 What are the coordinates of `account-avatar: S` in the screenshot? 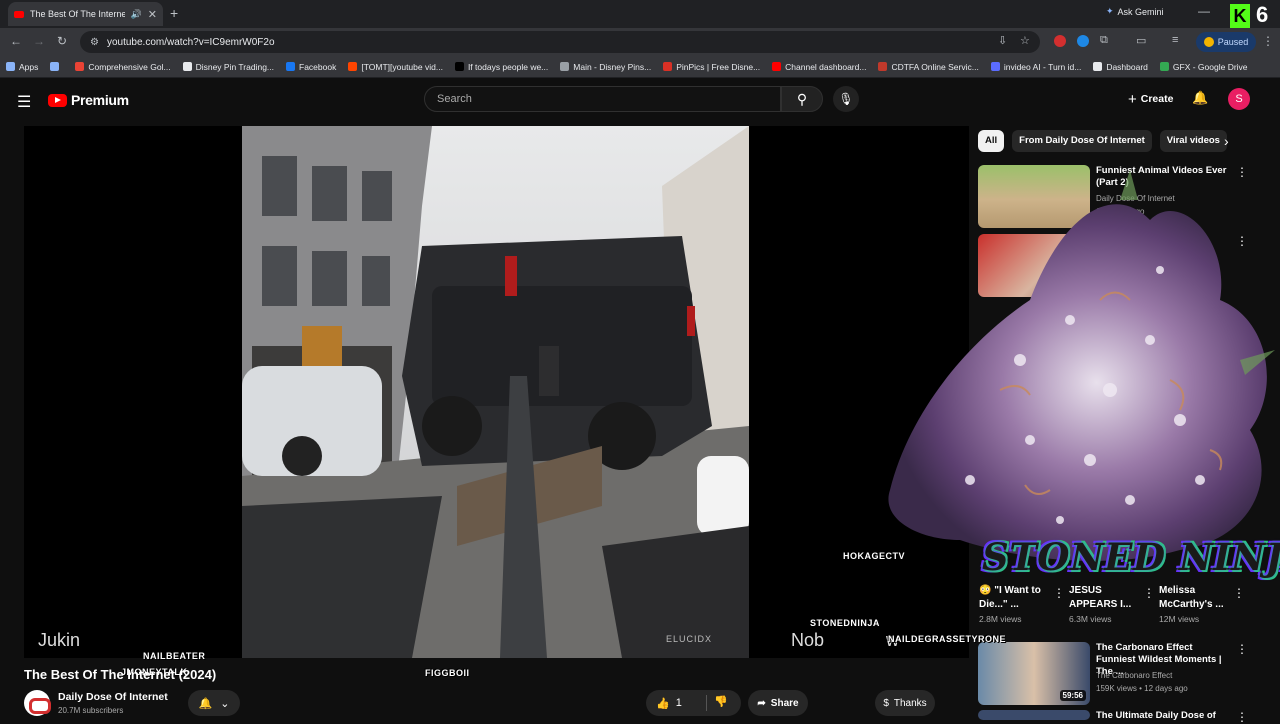 It's located at (1239, 99).